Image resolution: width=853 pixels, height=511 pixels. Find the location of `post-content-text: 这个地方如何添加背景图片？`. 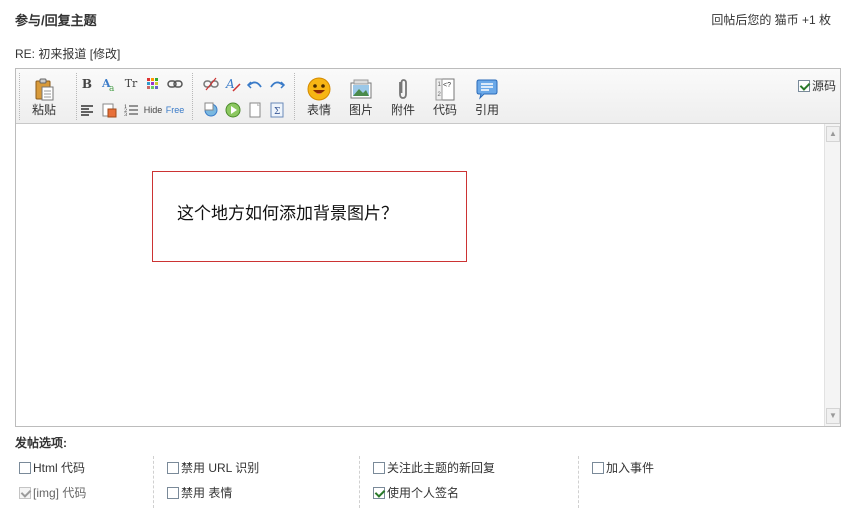

post-content-text: 这个地方如何添加背景图片？ is located at coordinates (287, 214).